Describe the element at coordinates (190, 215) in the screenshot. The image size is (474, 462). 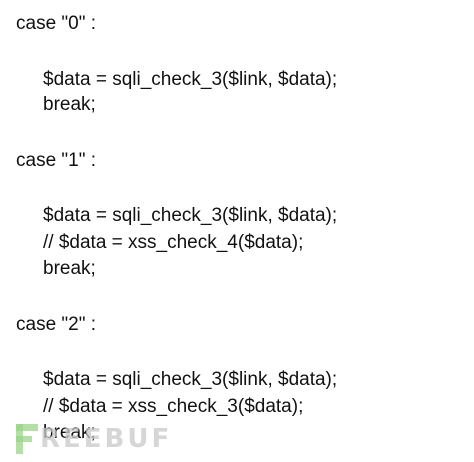
I see `code-line-sqli-check-1: $data = sqli_check_3($link, $data);` at that location.